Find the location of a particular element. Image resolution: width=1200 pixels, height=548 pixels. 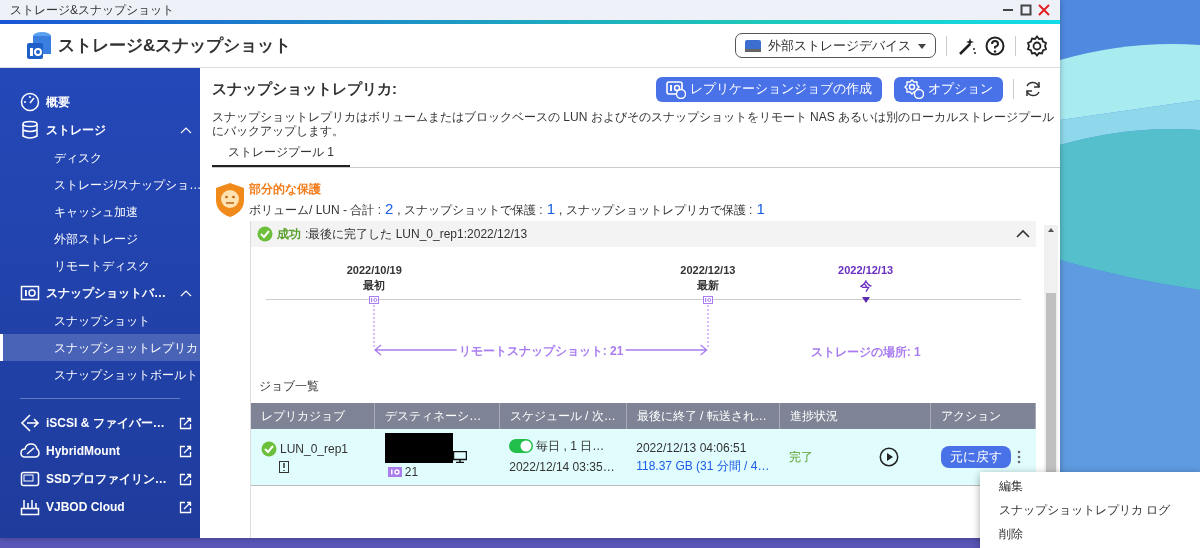

diamond-arrow-icon is located at coordinates (30, 423).